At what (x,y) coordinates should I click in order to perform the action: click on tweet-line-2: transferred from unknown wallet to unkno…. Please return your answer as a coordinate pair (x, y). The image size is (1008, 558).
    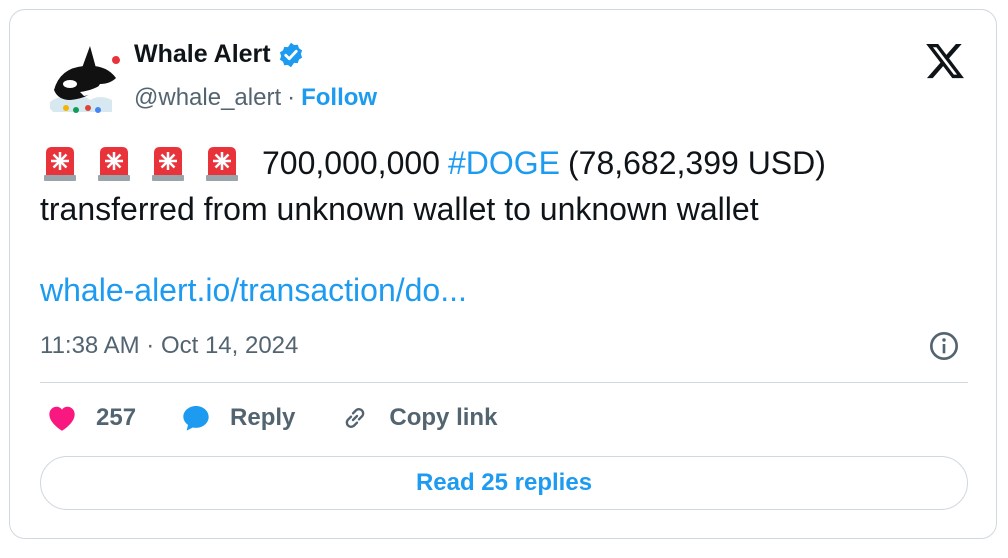
    Looking at the image, I should click on (399, 209).